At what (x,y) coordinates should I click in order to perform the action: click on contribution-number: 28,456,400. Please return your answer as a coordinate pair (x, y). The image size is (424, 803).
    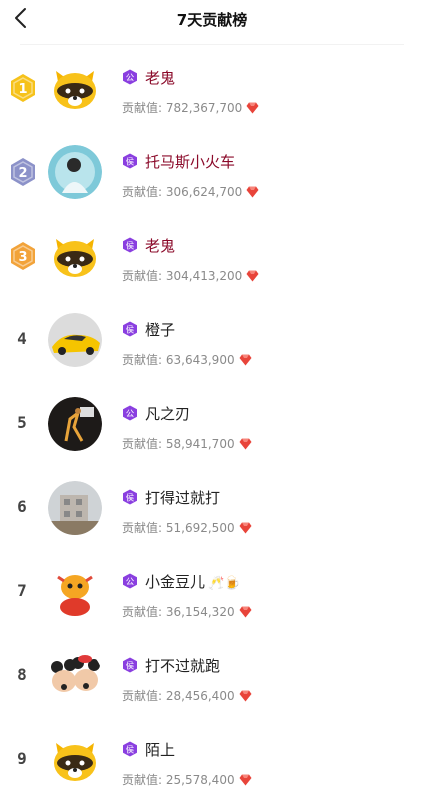
    Looking at the image, I should click on (200, 696).